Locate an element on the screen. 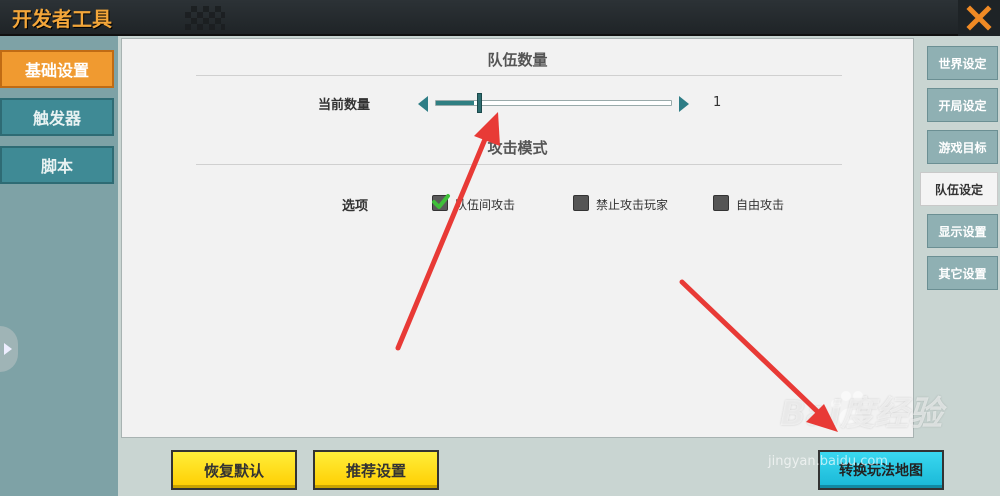 The width and height of the screenshot is (1000, 496). tab-game-goal: 游戏目标 is located at coordinates (962, 147).